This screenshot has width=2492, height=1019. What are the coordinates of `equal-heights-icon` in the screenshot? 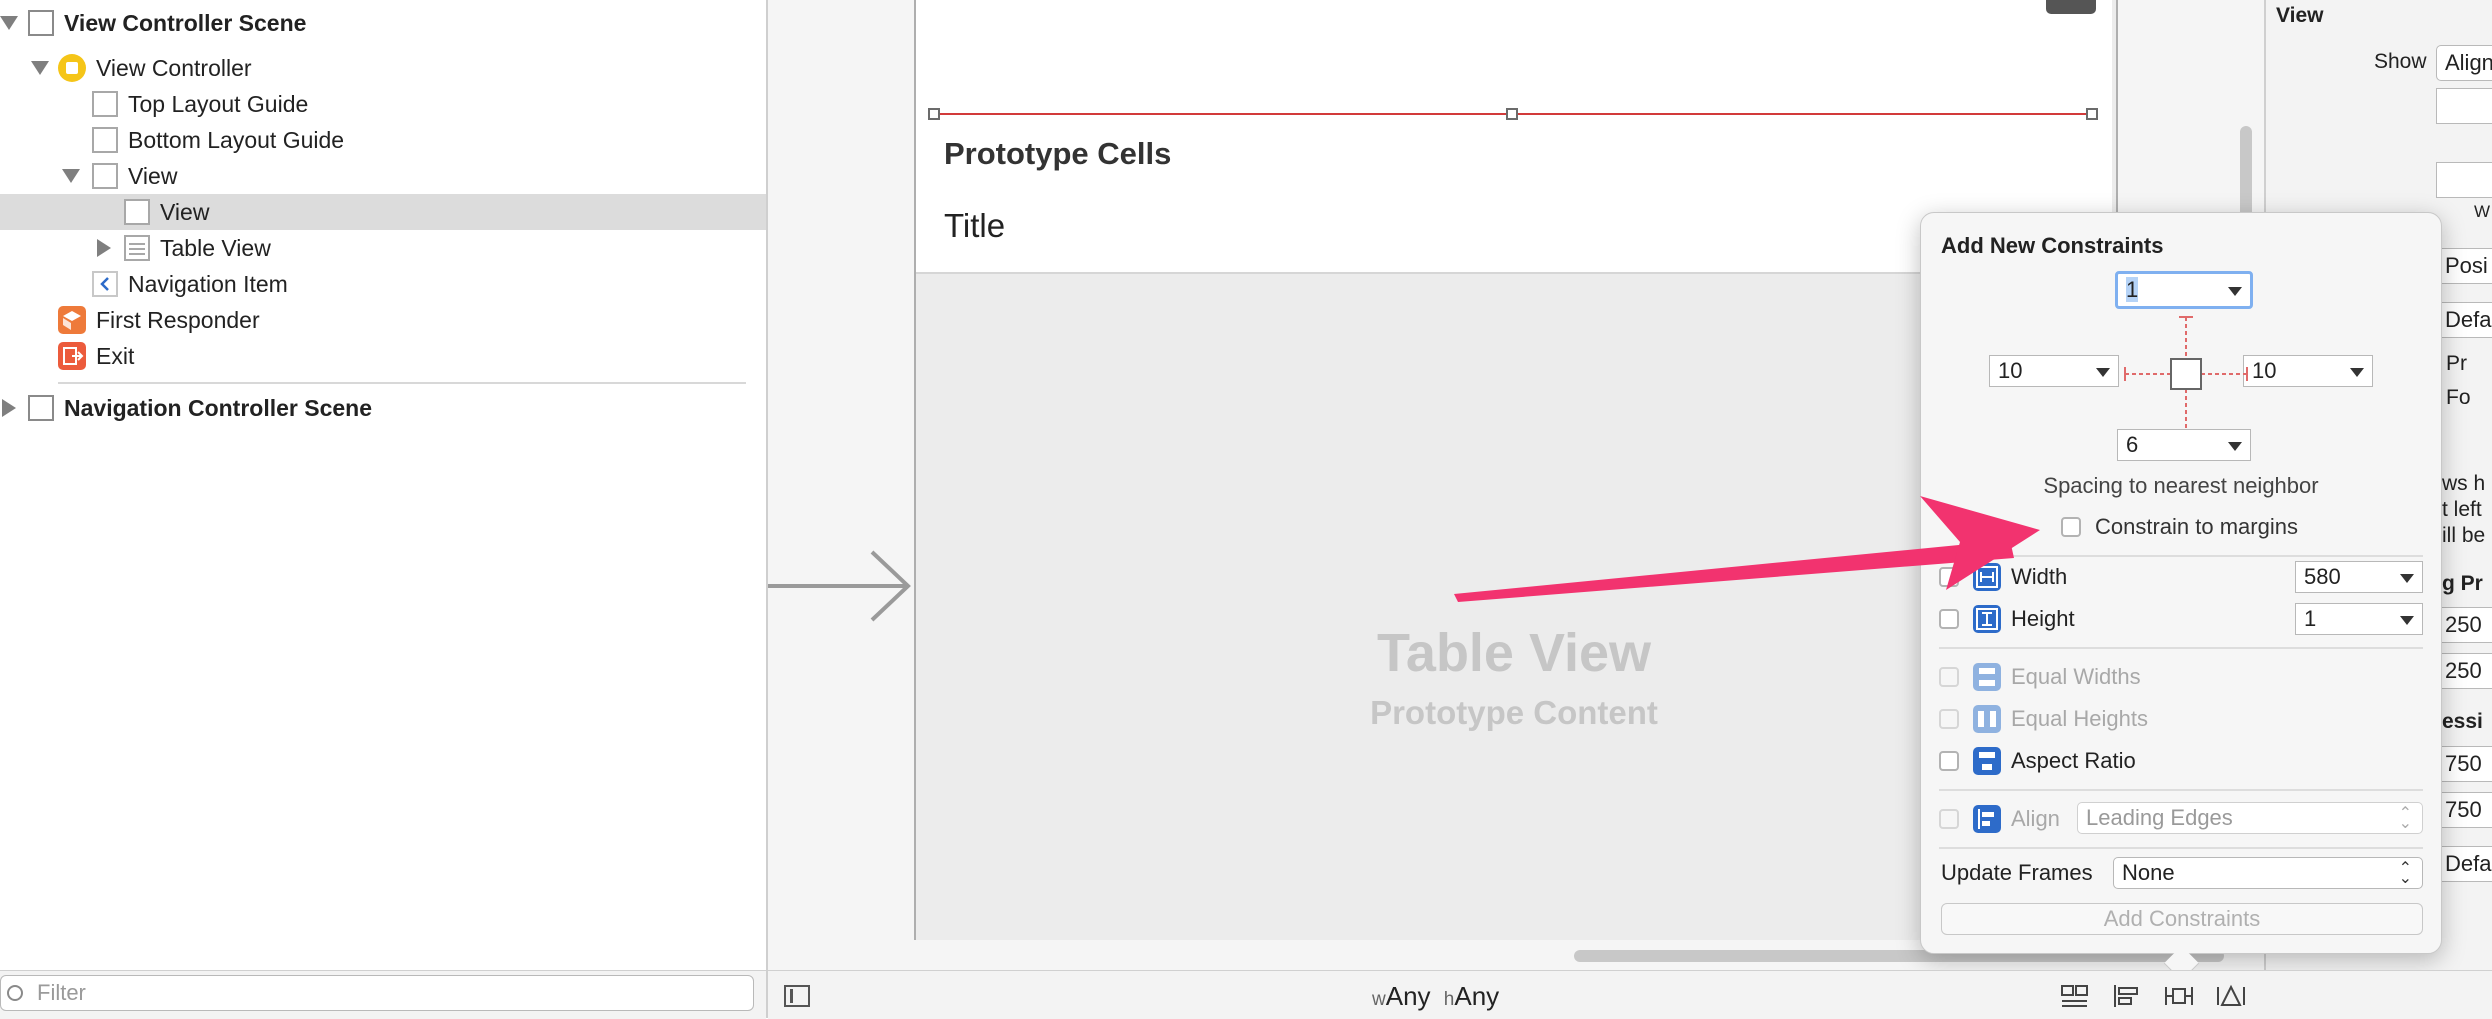 It's located at (1987, 719).